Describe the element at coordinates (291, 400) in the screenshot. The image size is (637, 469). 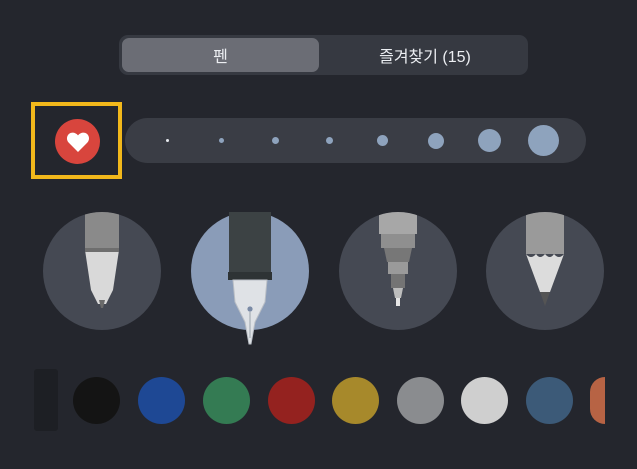
I see `color-swatch-red` at that location.